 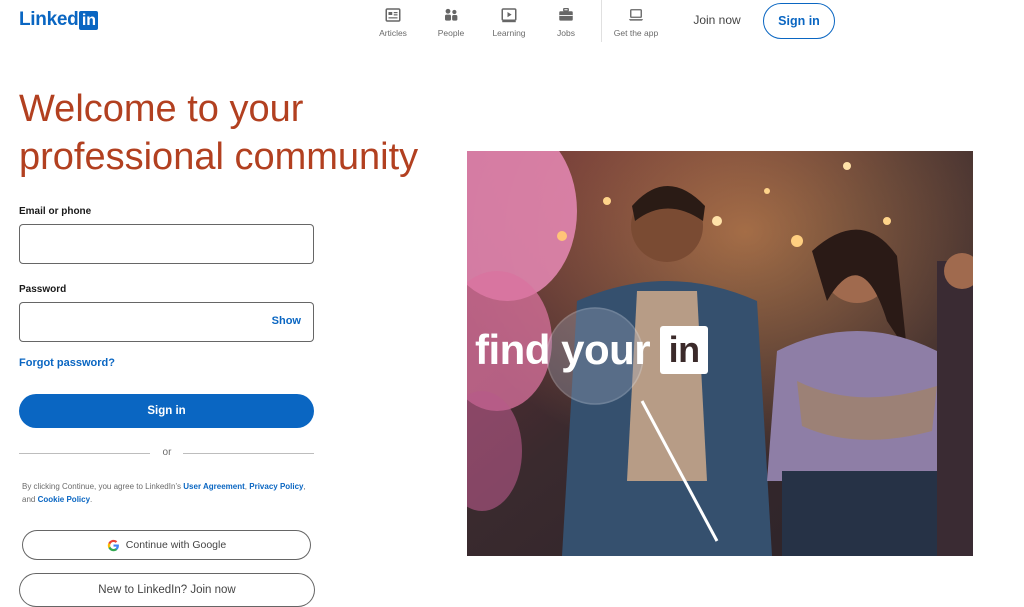 I want to click on sign-in-button: Sign in, so click(x=166, y=411).